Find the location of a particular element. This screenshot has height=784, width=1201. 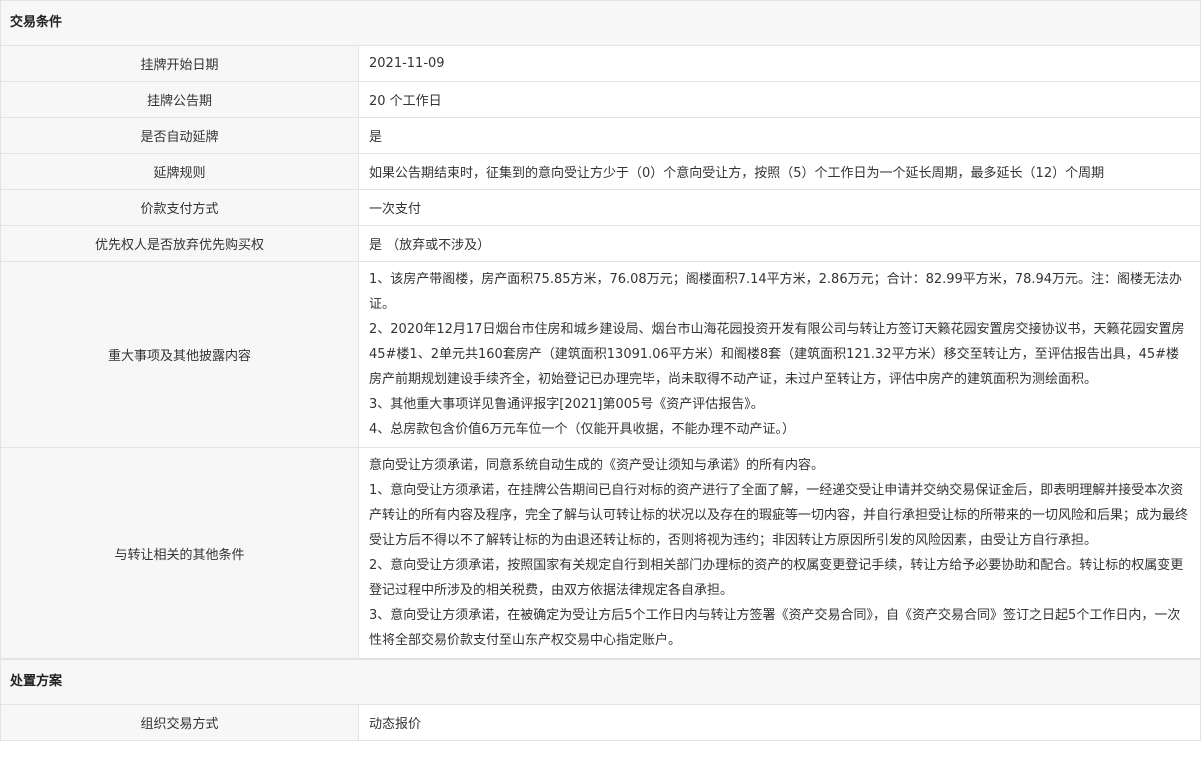

disclosure-paragraph: 4、总房款包含价值6万元车位一个（仅能开具收据，不能办理不动产证。） is located at coordinates (582, 429).